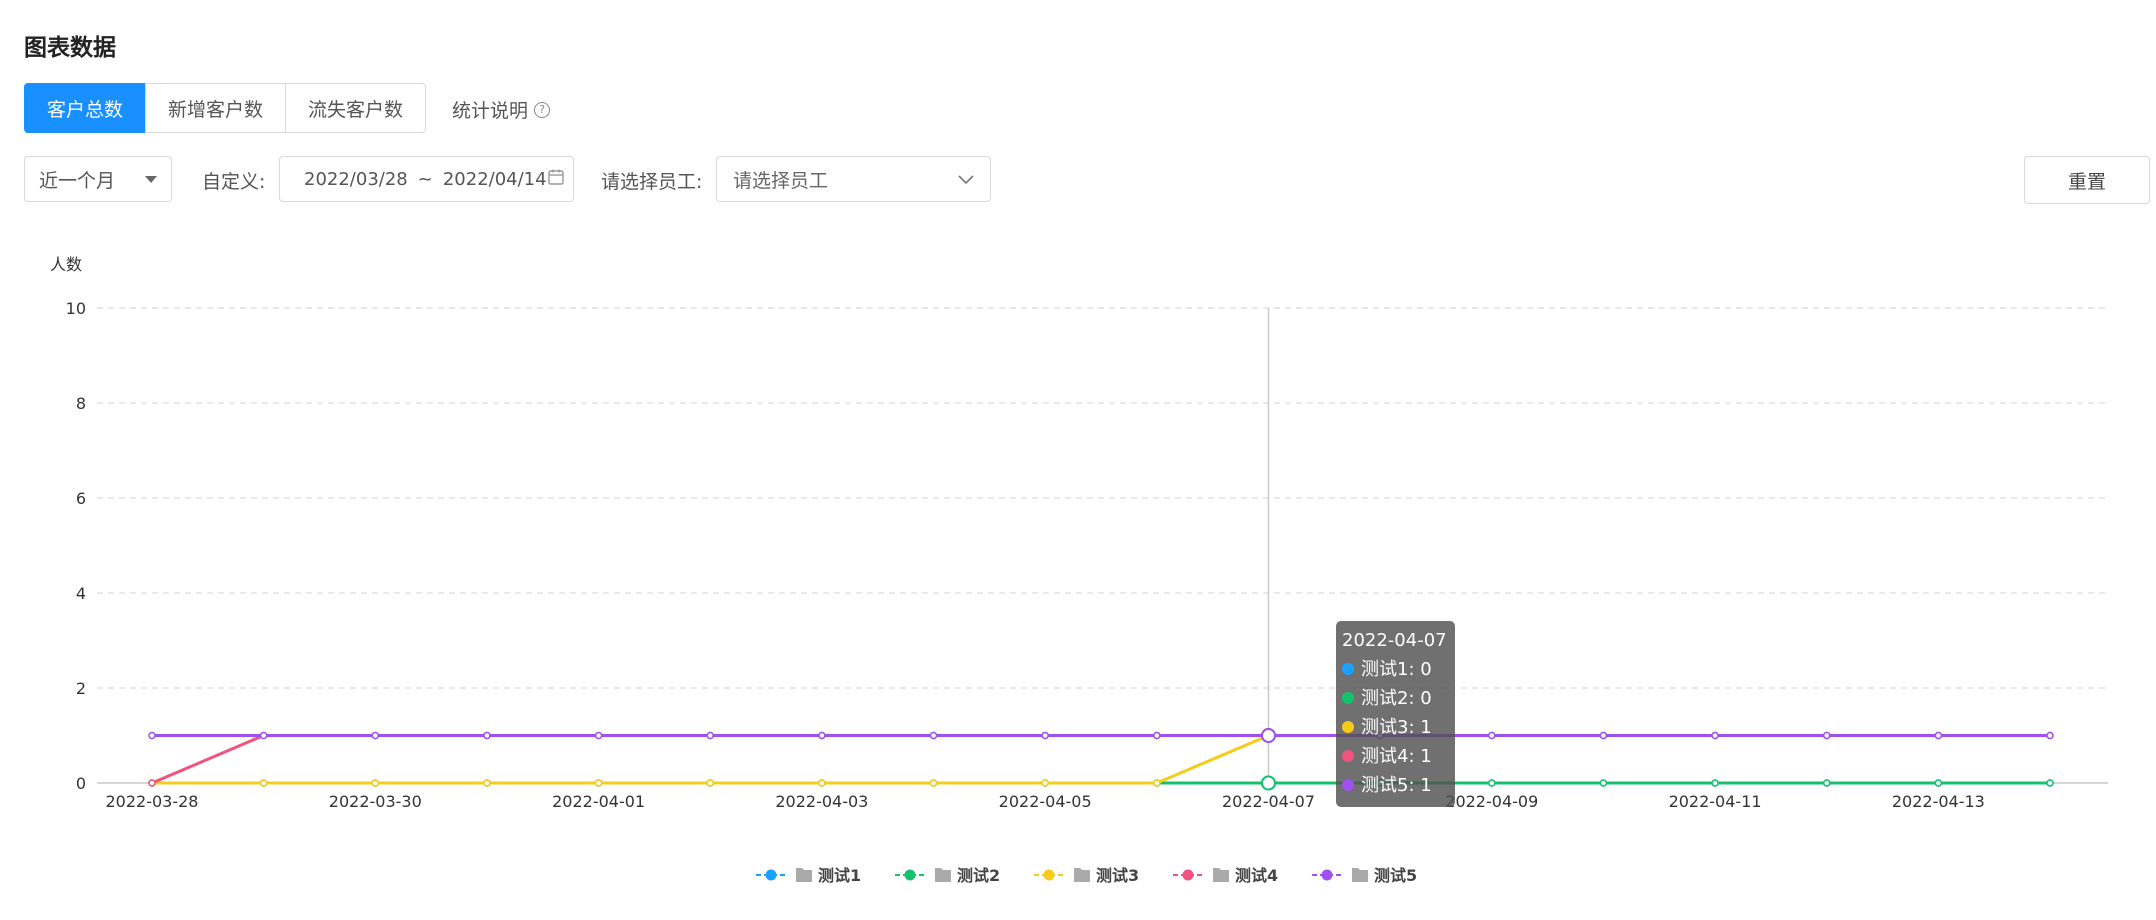 The image size is (2156, 920). What do you see at coordinates (490, 111) in the screenshot?
I see `stat-help-label: 统计说明` at bounding box center [490, 111].